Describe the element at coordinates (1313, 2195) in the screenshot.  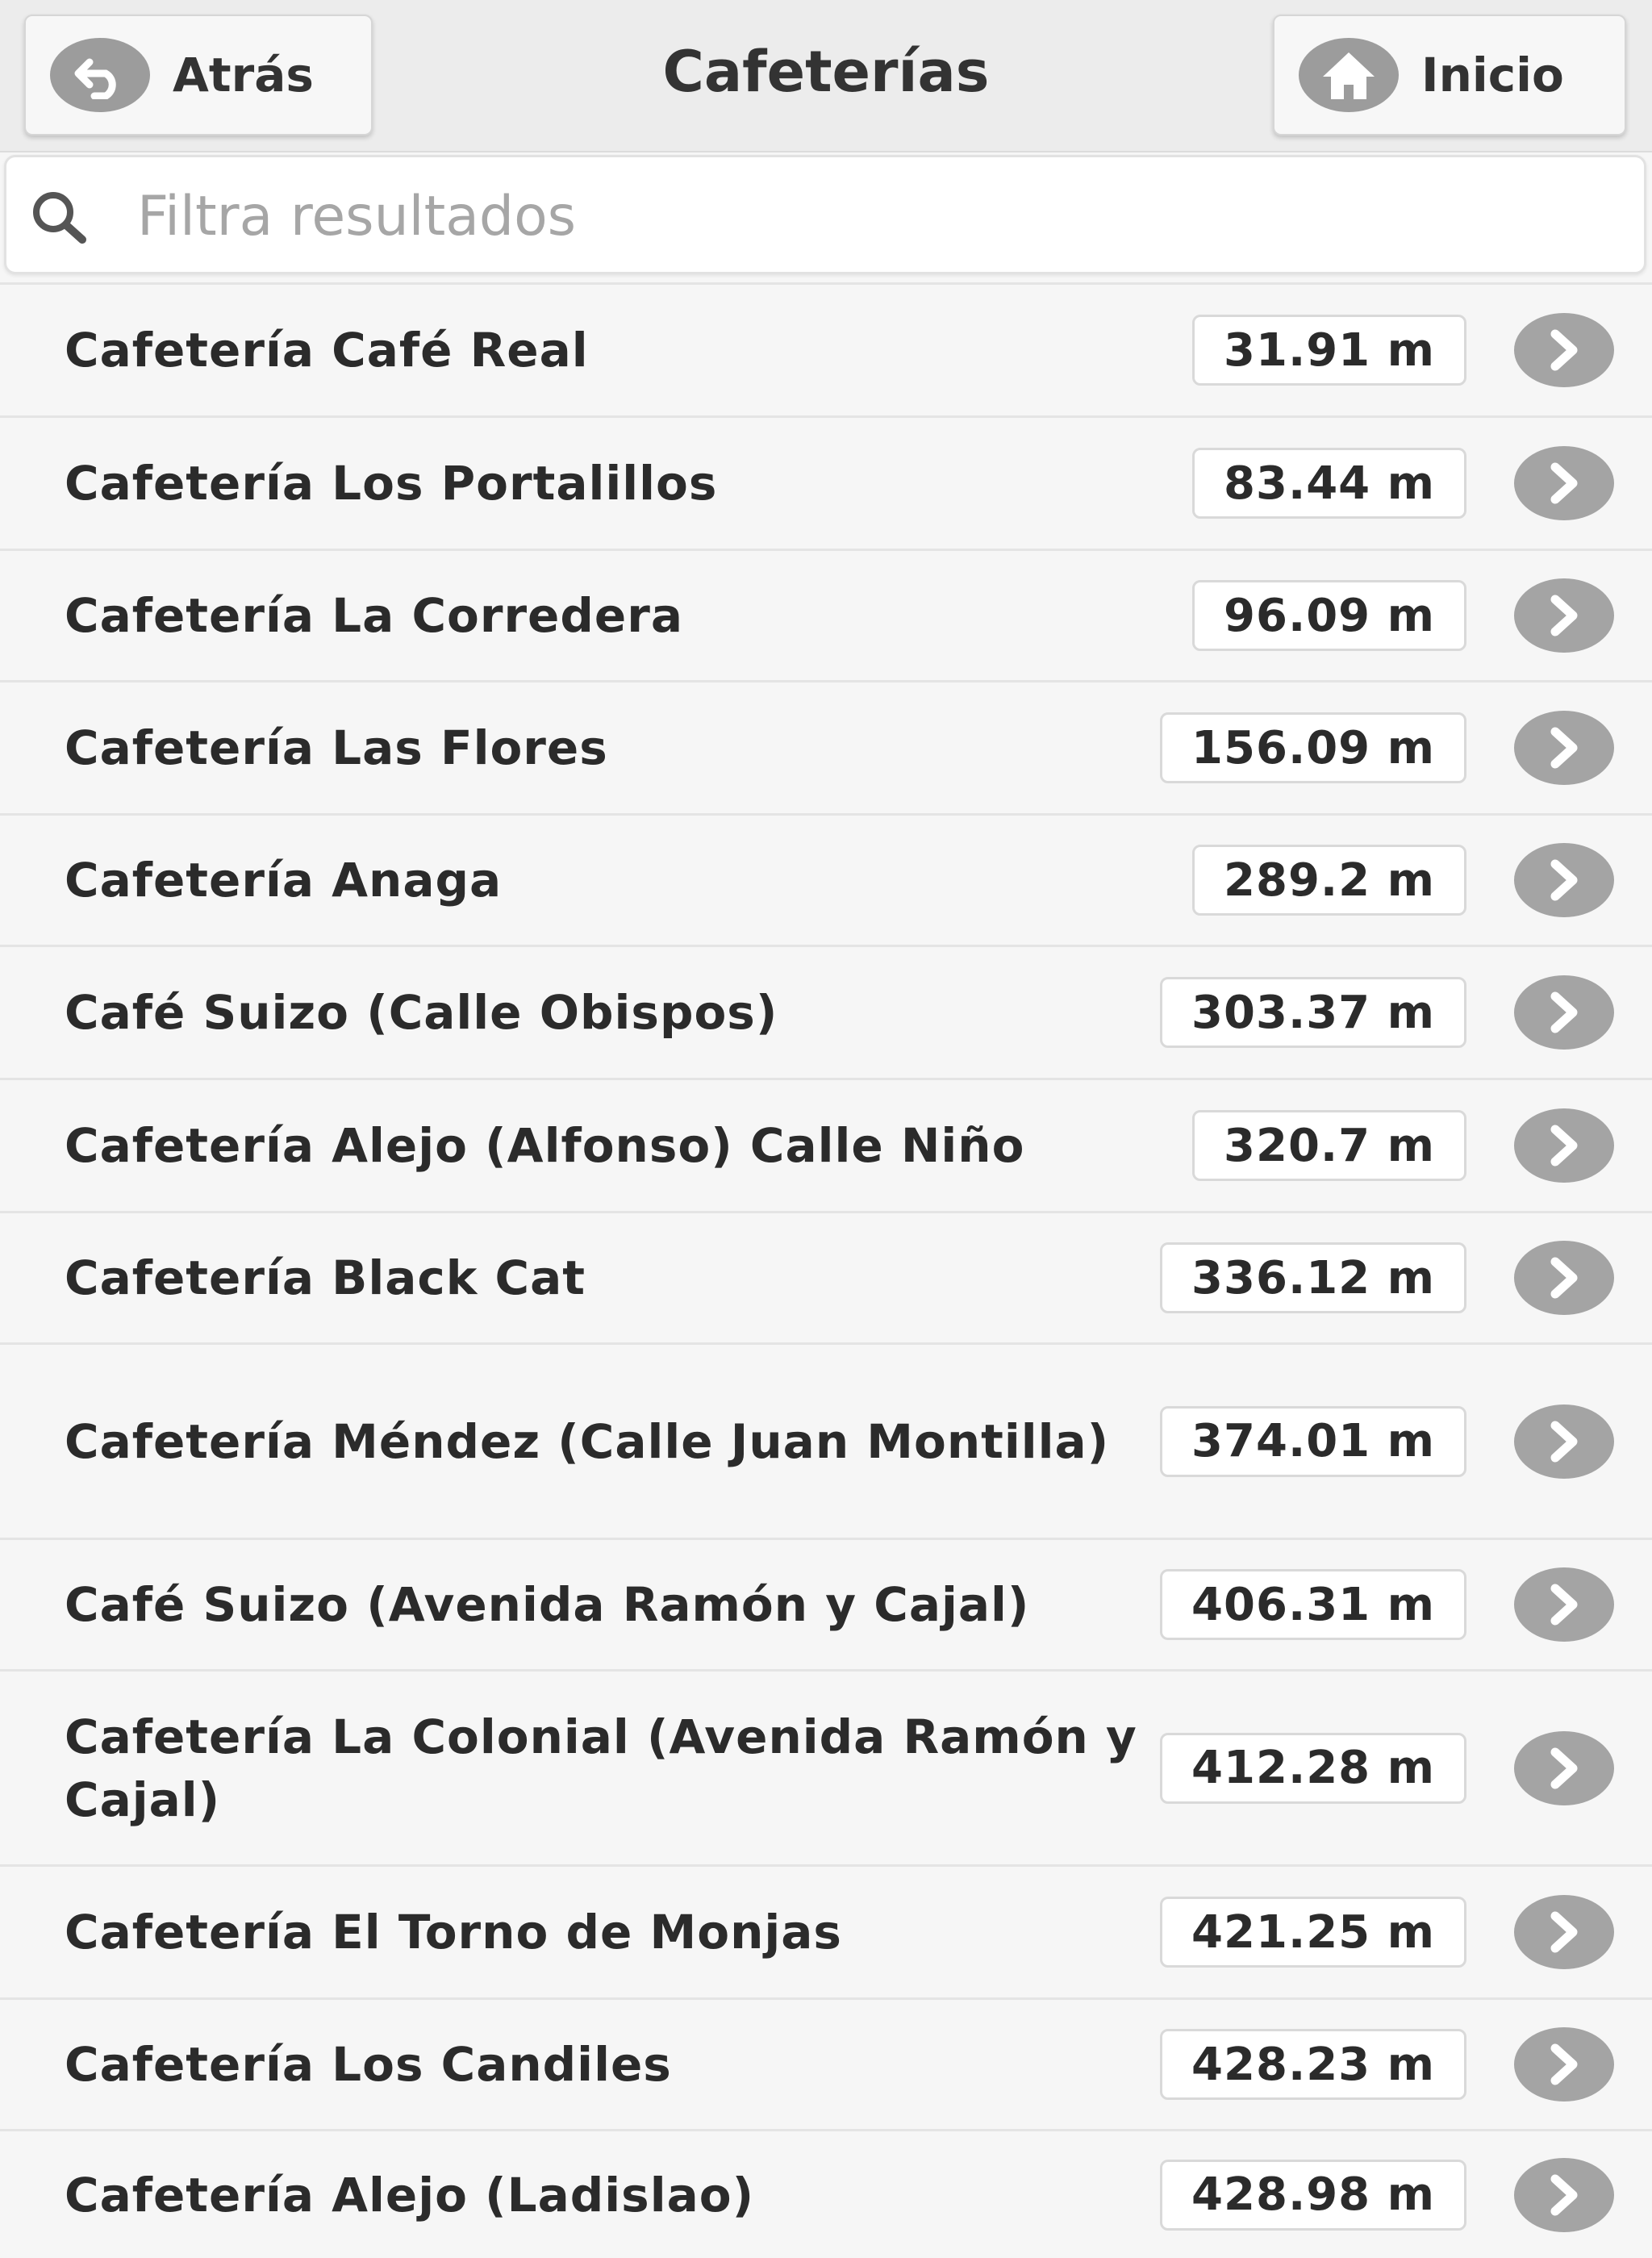
I see `distance-badge: 428.98 m` at that location.